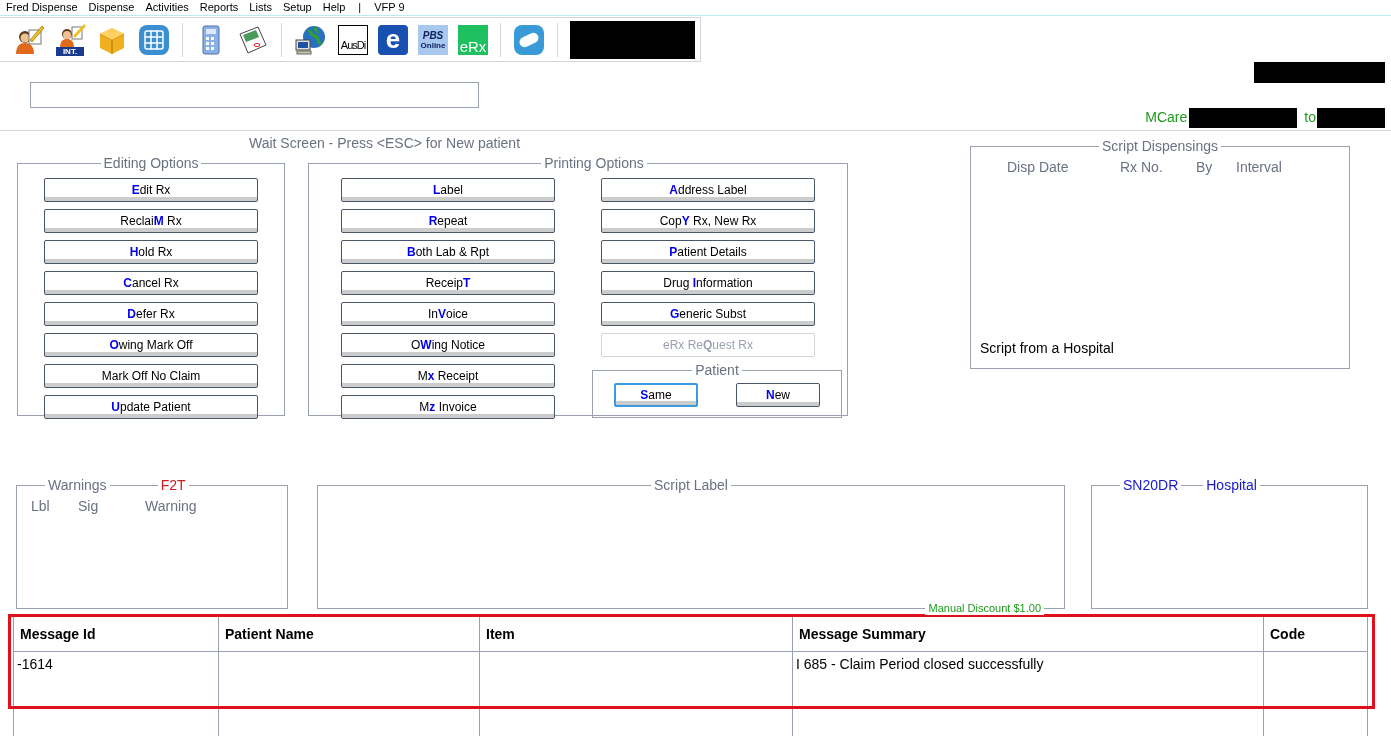 This screenshot has width=1391, height=736. Describe the element at coordinates (385, 142) in the screenshot. I see `wait-screen-title: Wait Screen - Press <ESC> for New patient` at that location.